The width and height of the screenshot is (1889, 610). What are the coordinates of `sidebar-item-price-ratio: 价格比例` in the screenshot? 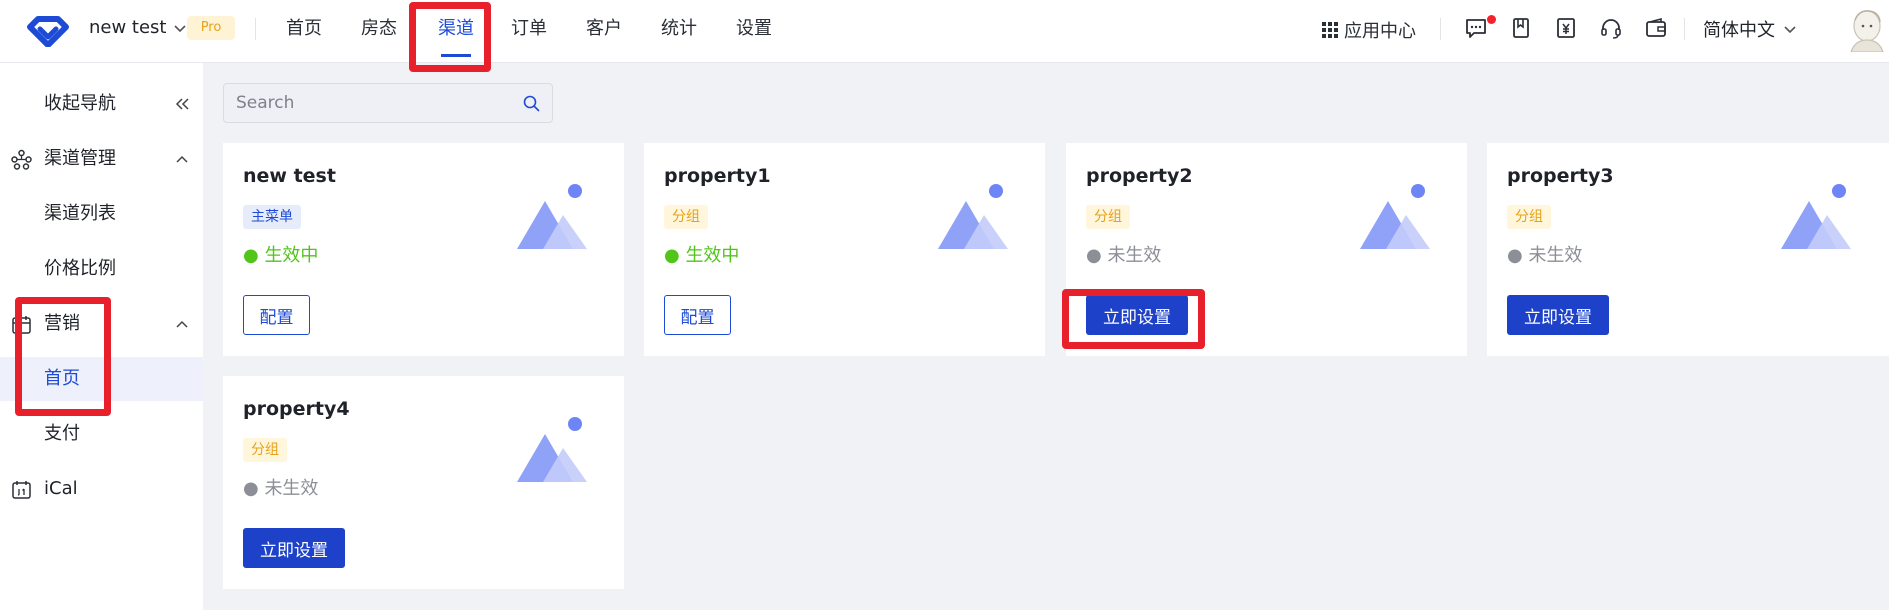 It's located at (101, 269).